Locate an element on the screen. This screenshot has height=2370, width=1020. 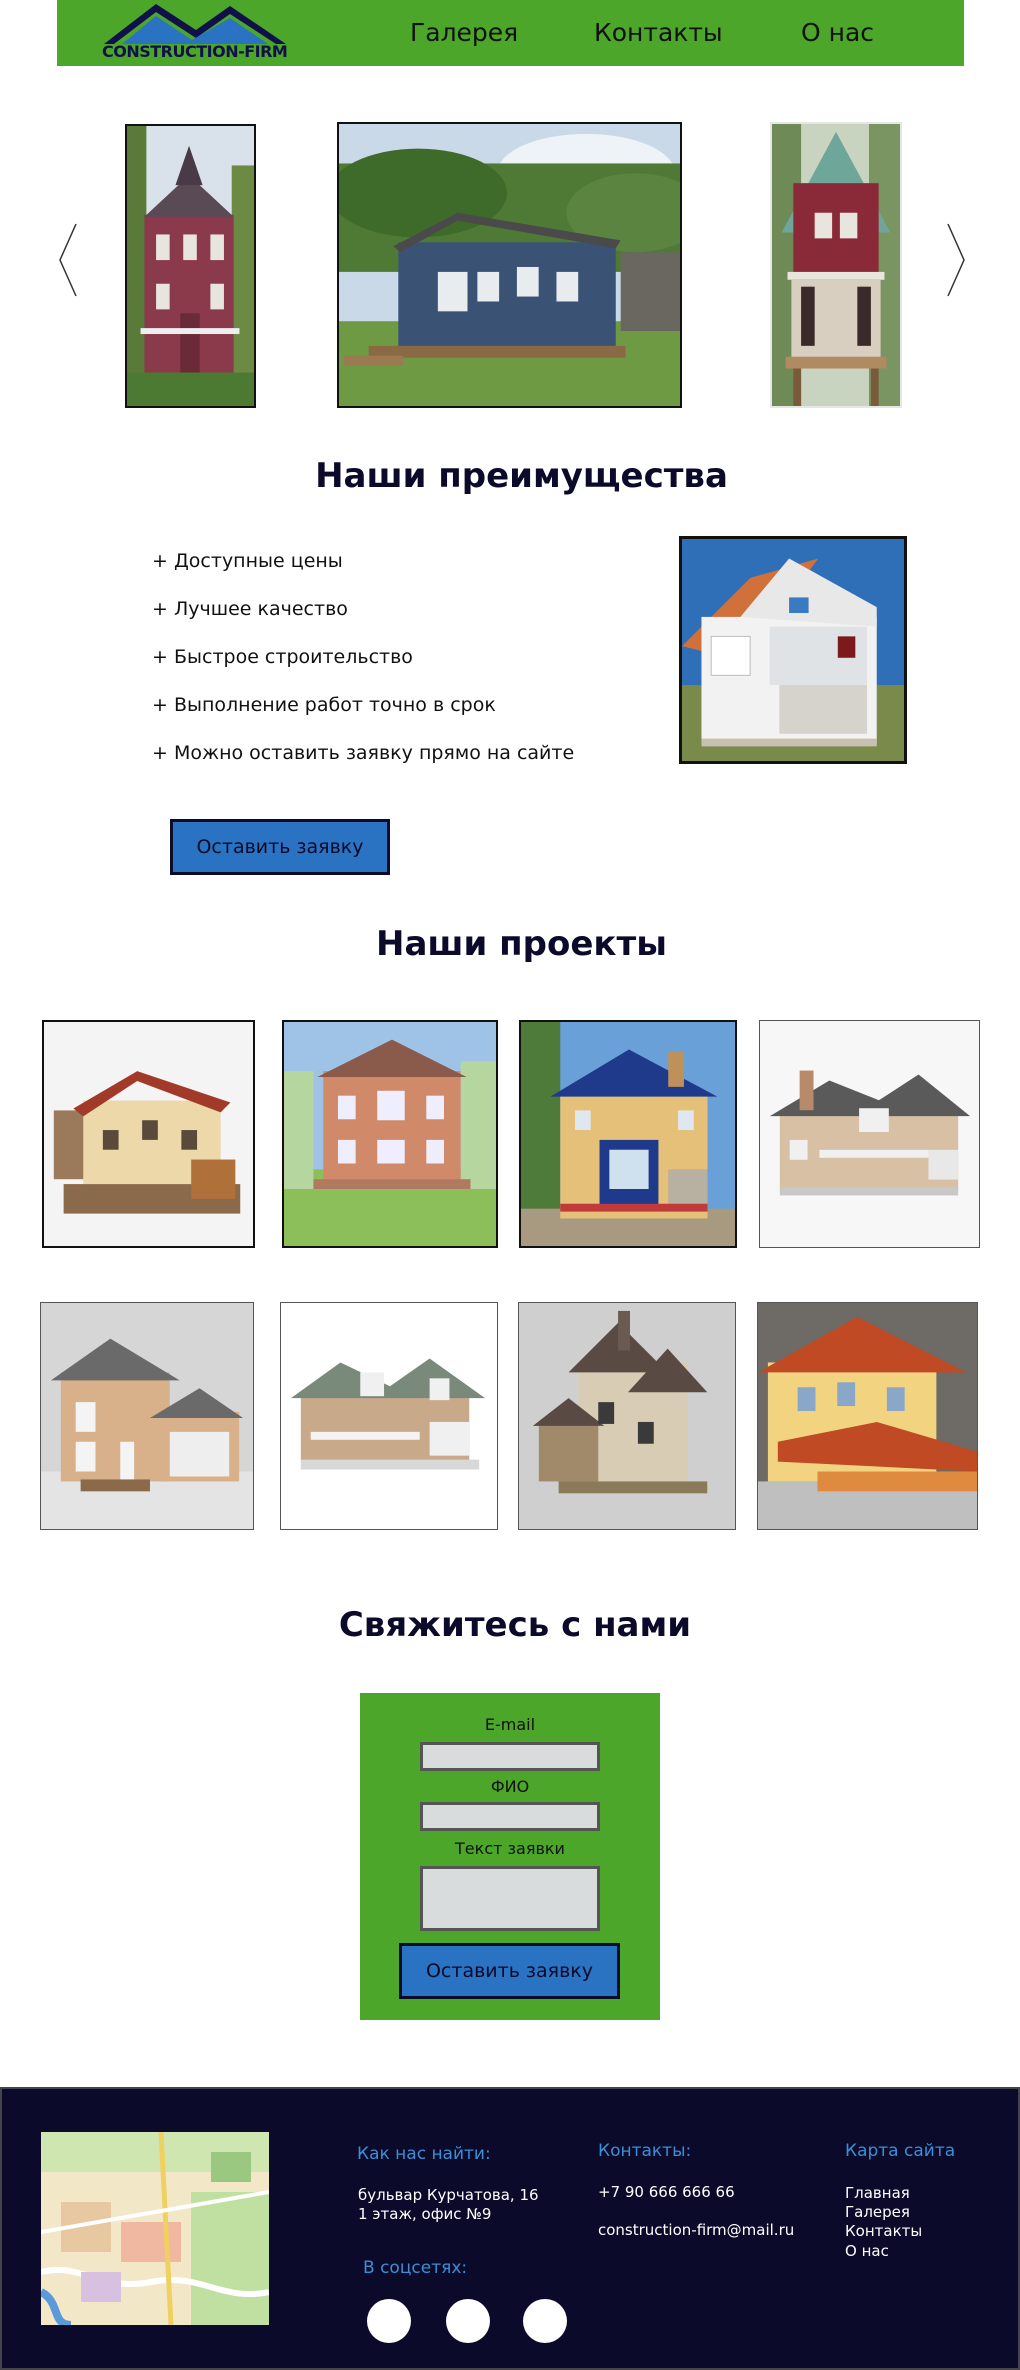
social-title: В соцсетях: is located at coordinates (415, 2268).